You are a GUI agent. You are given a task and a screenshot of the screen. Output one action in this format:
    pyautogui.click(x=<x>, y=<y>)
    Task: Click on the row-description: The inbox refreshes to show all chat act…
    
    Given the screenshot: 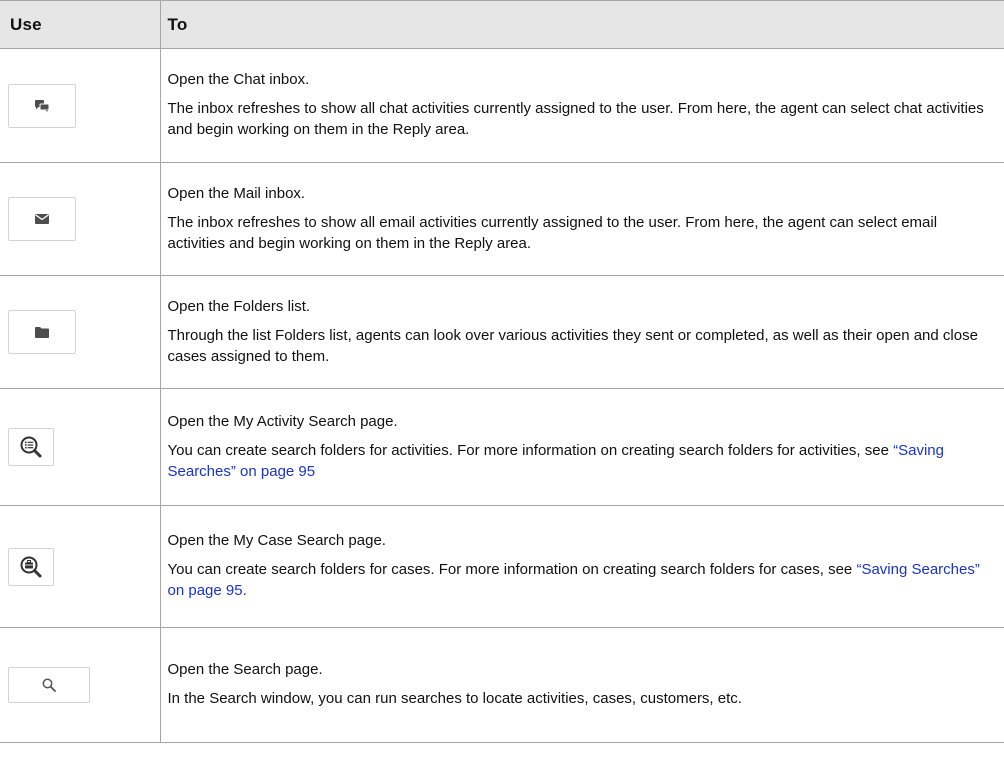 What is the action you would take?
    pyautogui.click(x=575, y=119)
    